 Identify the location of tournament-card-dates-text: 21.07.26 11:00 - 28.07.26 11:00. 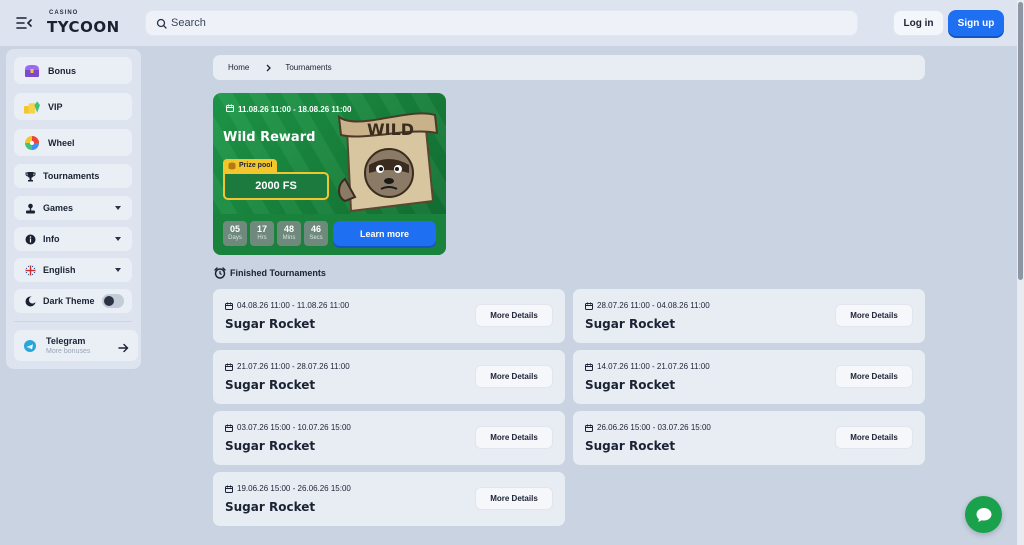
(293, 366).